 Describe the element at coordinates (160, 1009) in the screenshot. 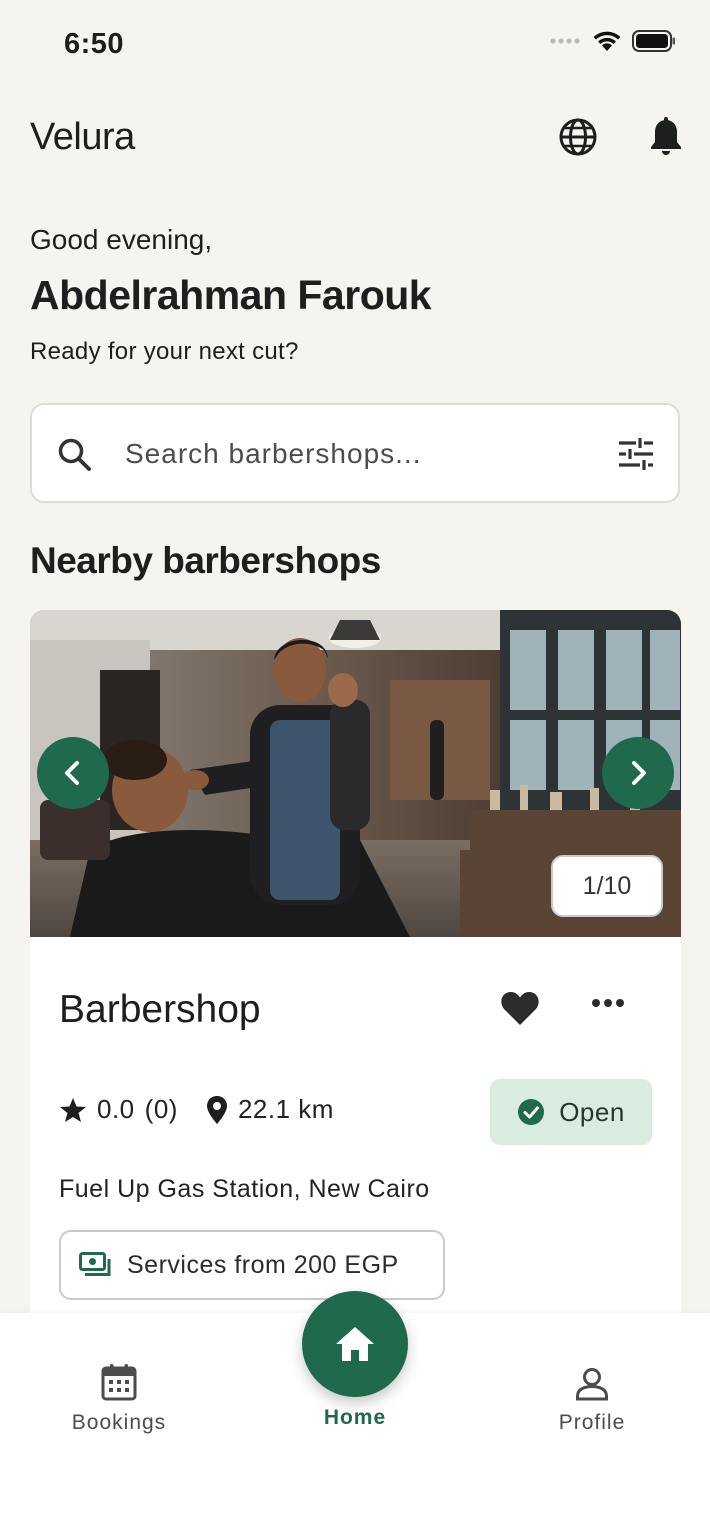

I see `shop-name: Barbershop` at that location.